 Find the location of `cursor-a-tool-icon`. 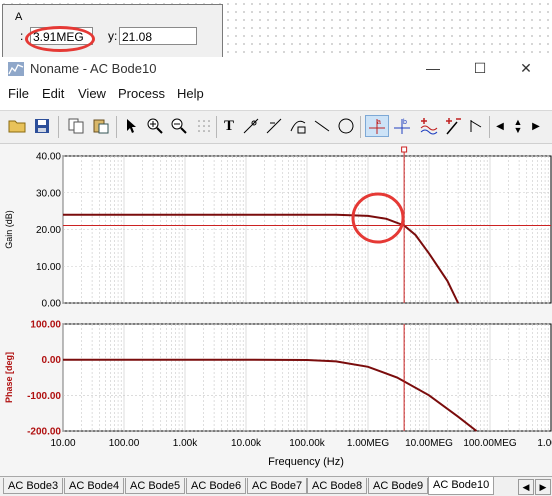

cursor-a-tool-icon is located at coordinates (251, 126).